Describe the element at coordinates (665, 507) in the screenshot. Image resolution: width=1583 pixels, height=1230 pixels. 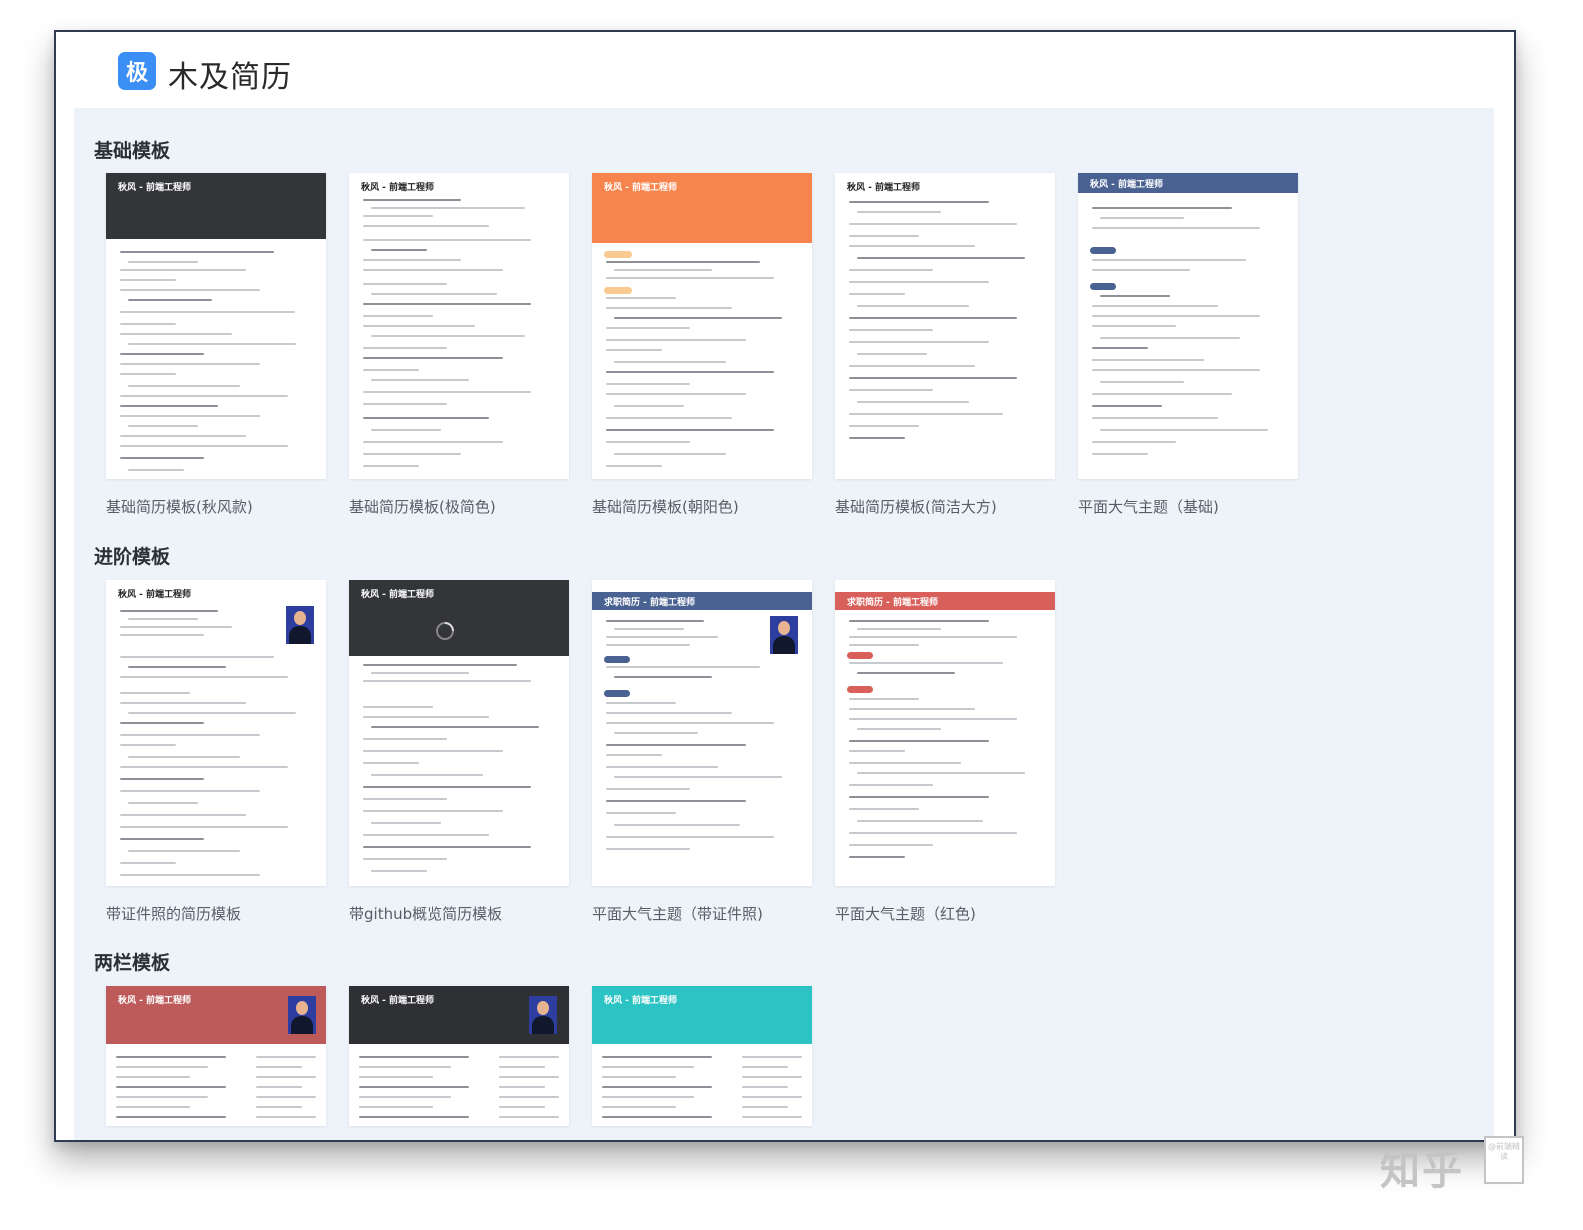
I see `template-card-label: 基础简历模板(朝阳色)` at that location.